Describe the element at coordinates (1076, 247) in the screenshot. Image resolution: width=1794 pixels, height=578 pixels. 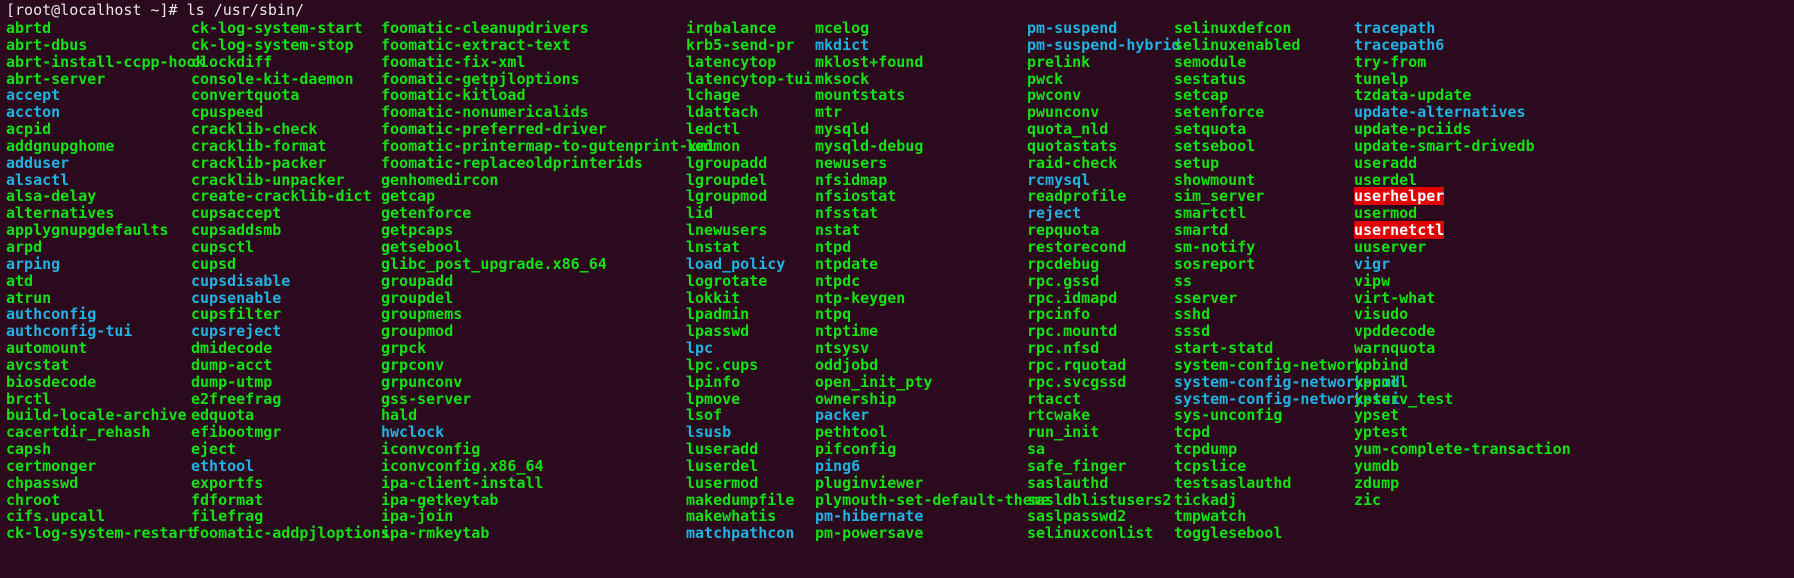
I see `ls-entry-executable: restorecond` at that location.